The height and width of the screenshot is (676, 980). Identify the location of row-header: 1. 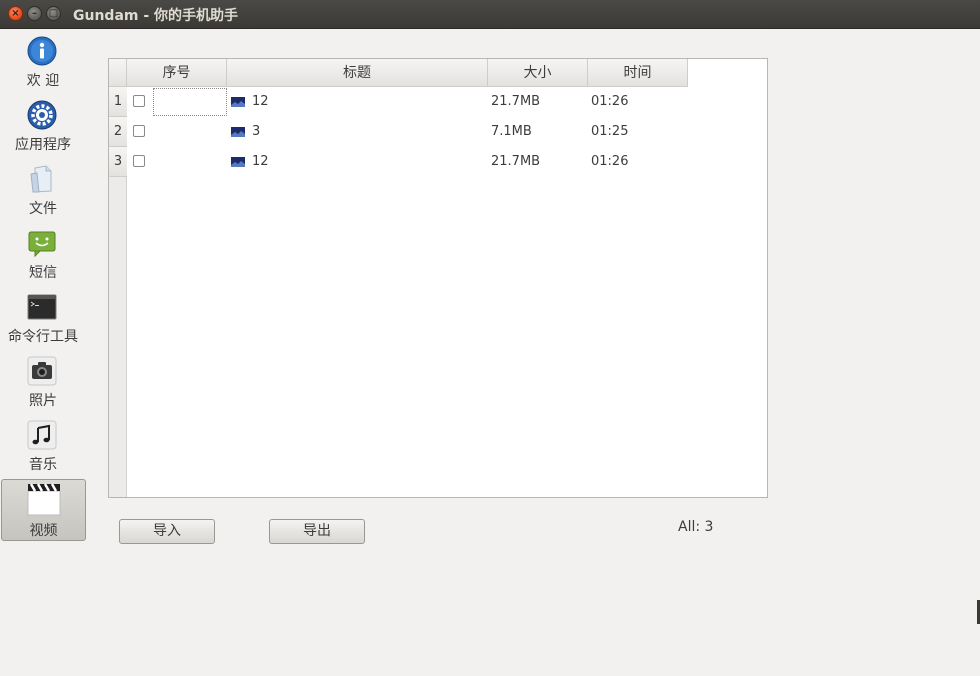
(118, 102).